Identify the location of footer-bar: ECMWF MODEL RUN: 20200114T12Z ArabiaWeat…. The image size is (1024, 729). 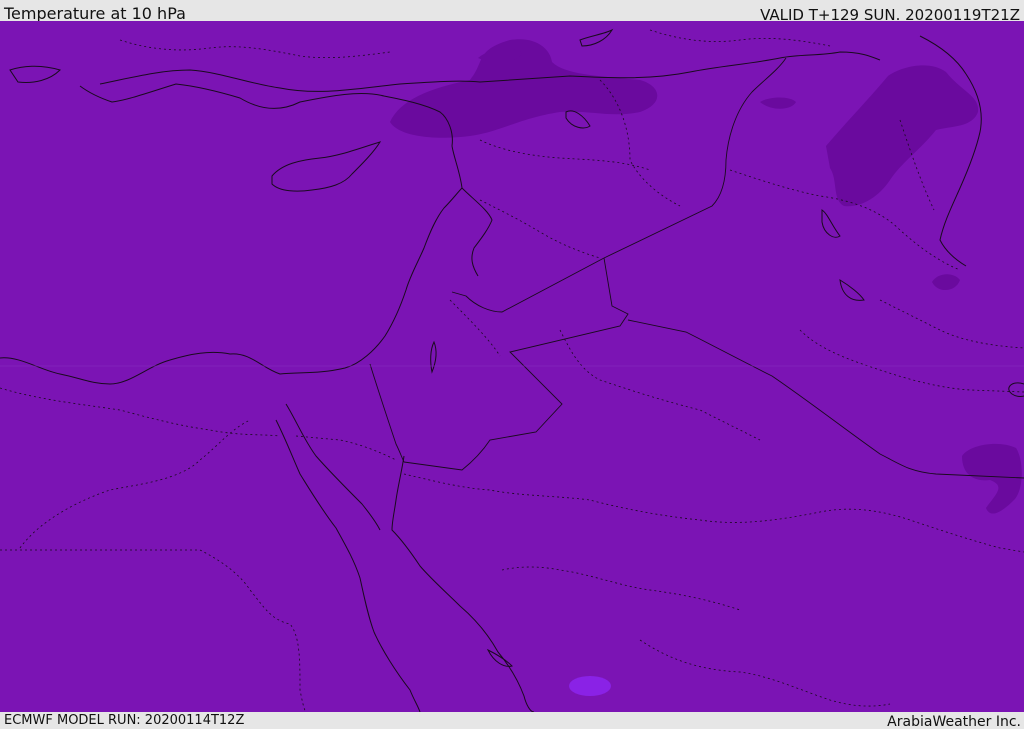
(512, 720).